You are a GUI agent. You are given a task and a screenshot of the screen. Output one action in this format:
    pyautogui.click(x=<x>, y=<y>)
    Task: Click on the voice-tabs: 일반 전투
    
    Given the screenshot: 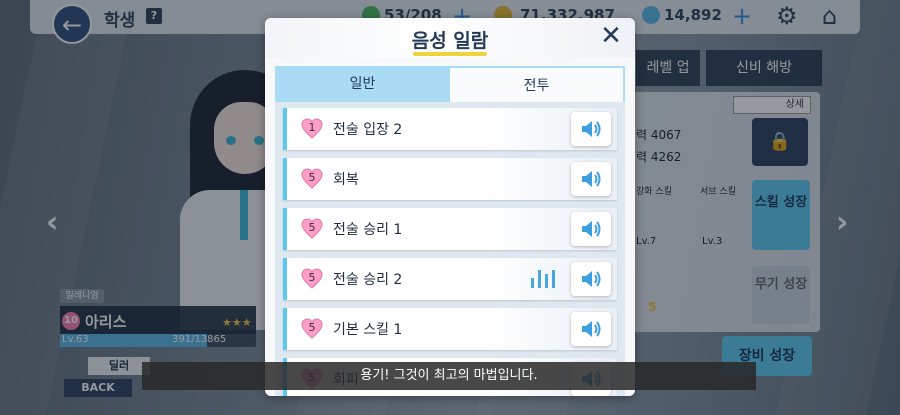 What is the action you would take?
    pyautogui.click(x=450, y=84)
    